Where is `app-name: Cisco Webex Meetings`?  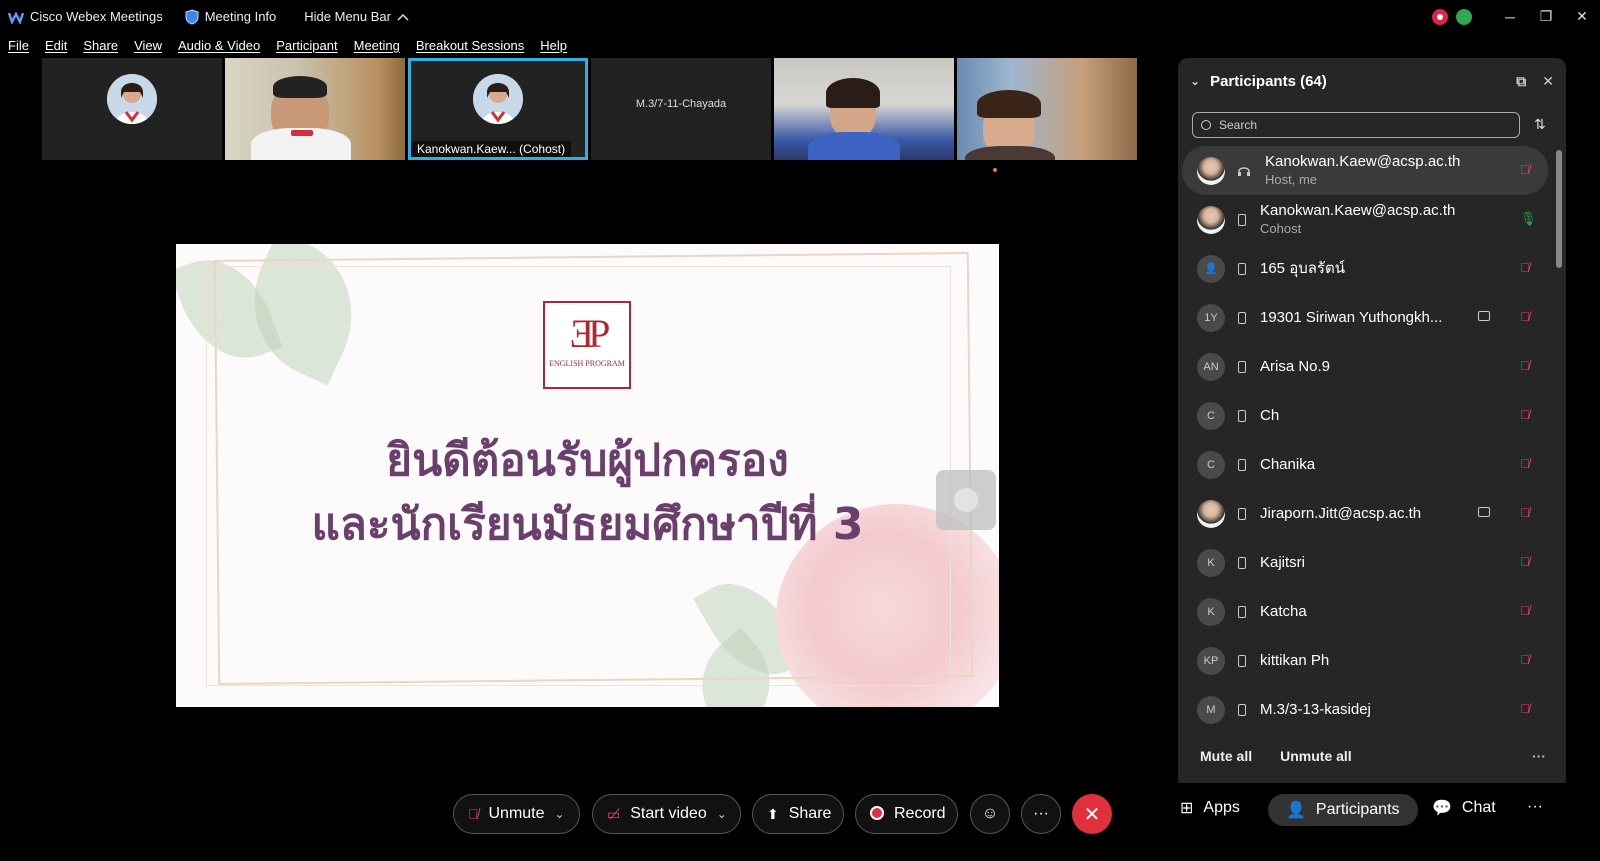 app-name: Cisco Webex Meetings is located at coordinates (96, 16).